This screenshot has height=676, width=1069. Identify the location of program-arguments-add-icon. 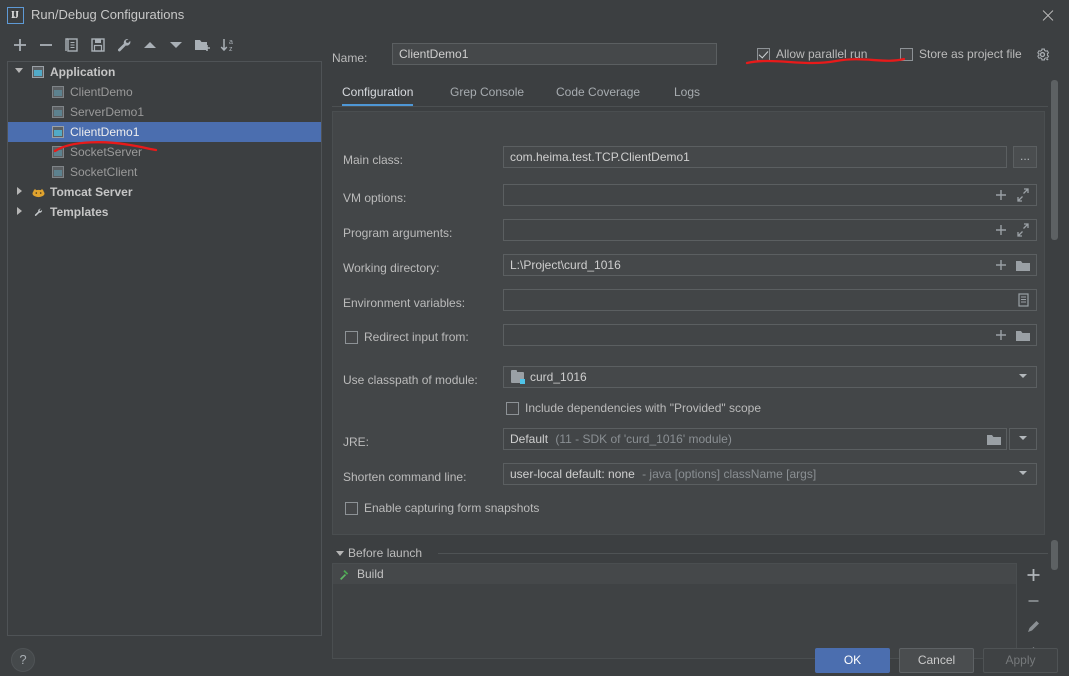
(1001, 230).